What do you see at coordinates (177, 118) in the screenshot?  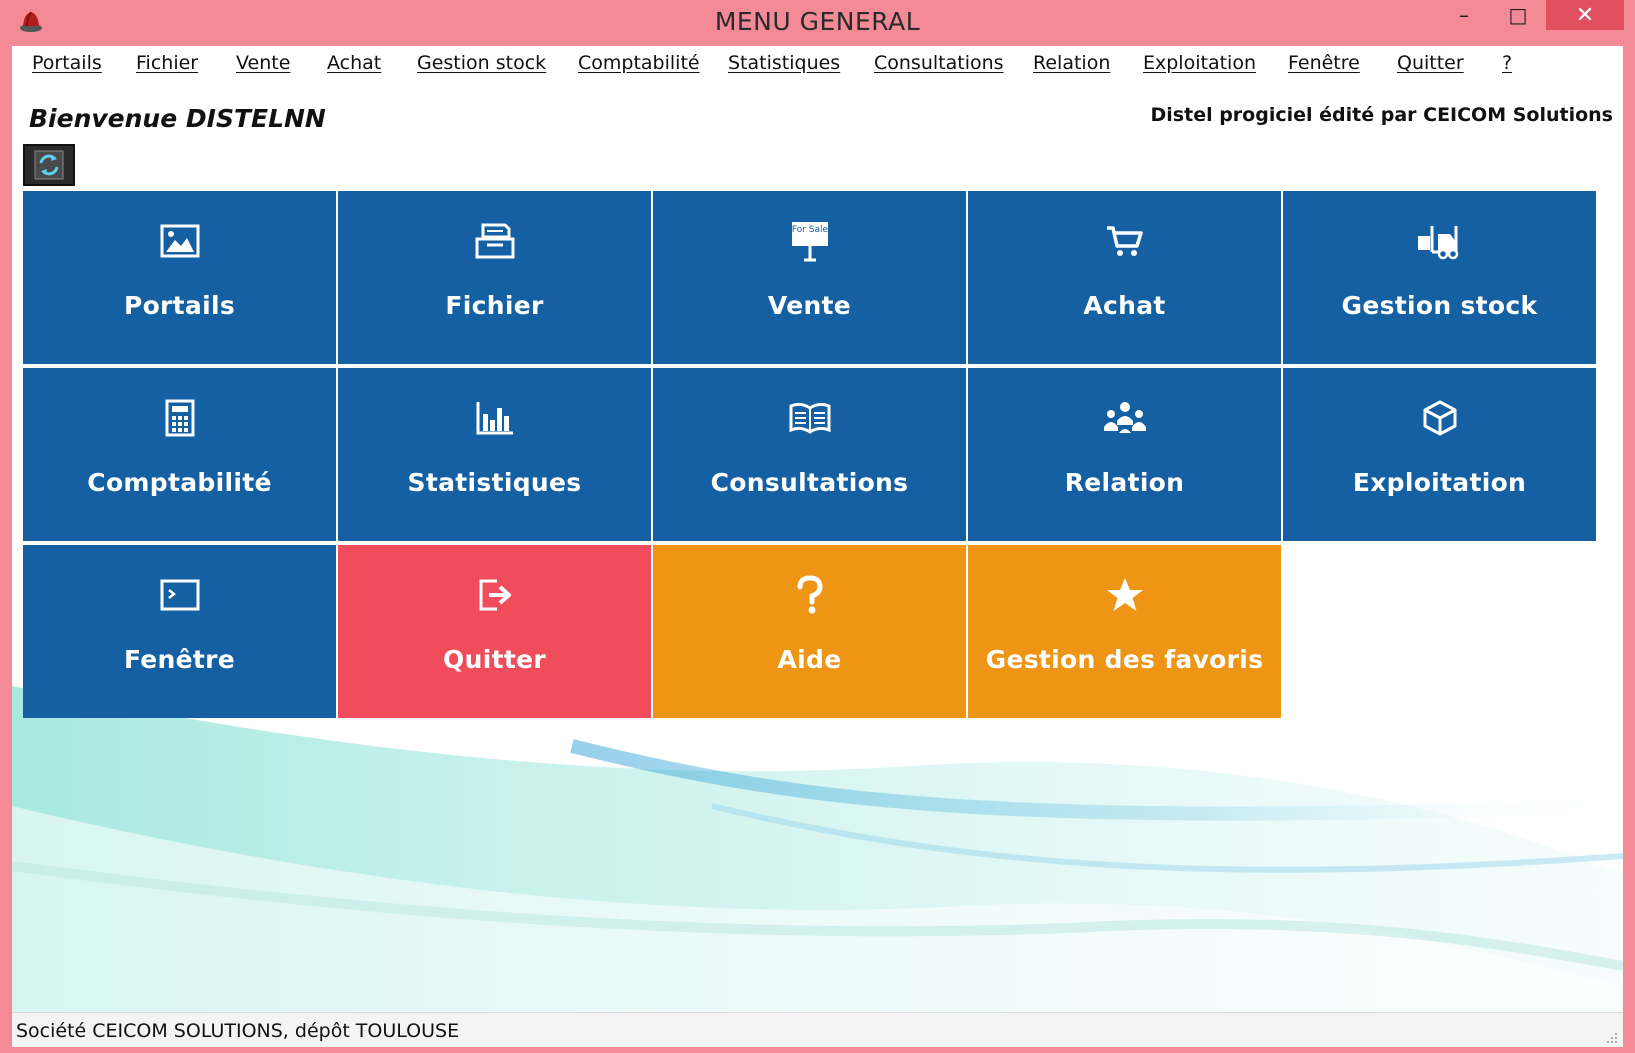 I see `welcome-message: Bienvenue DISTELNN` at bounding box center [177, 118].